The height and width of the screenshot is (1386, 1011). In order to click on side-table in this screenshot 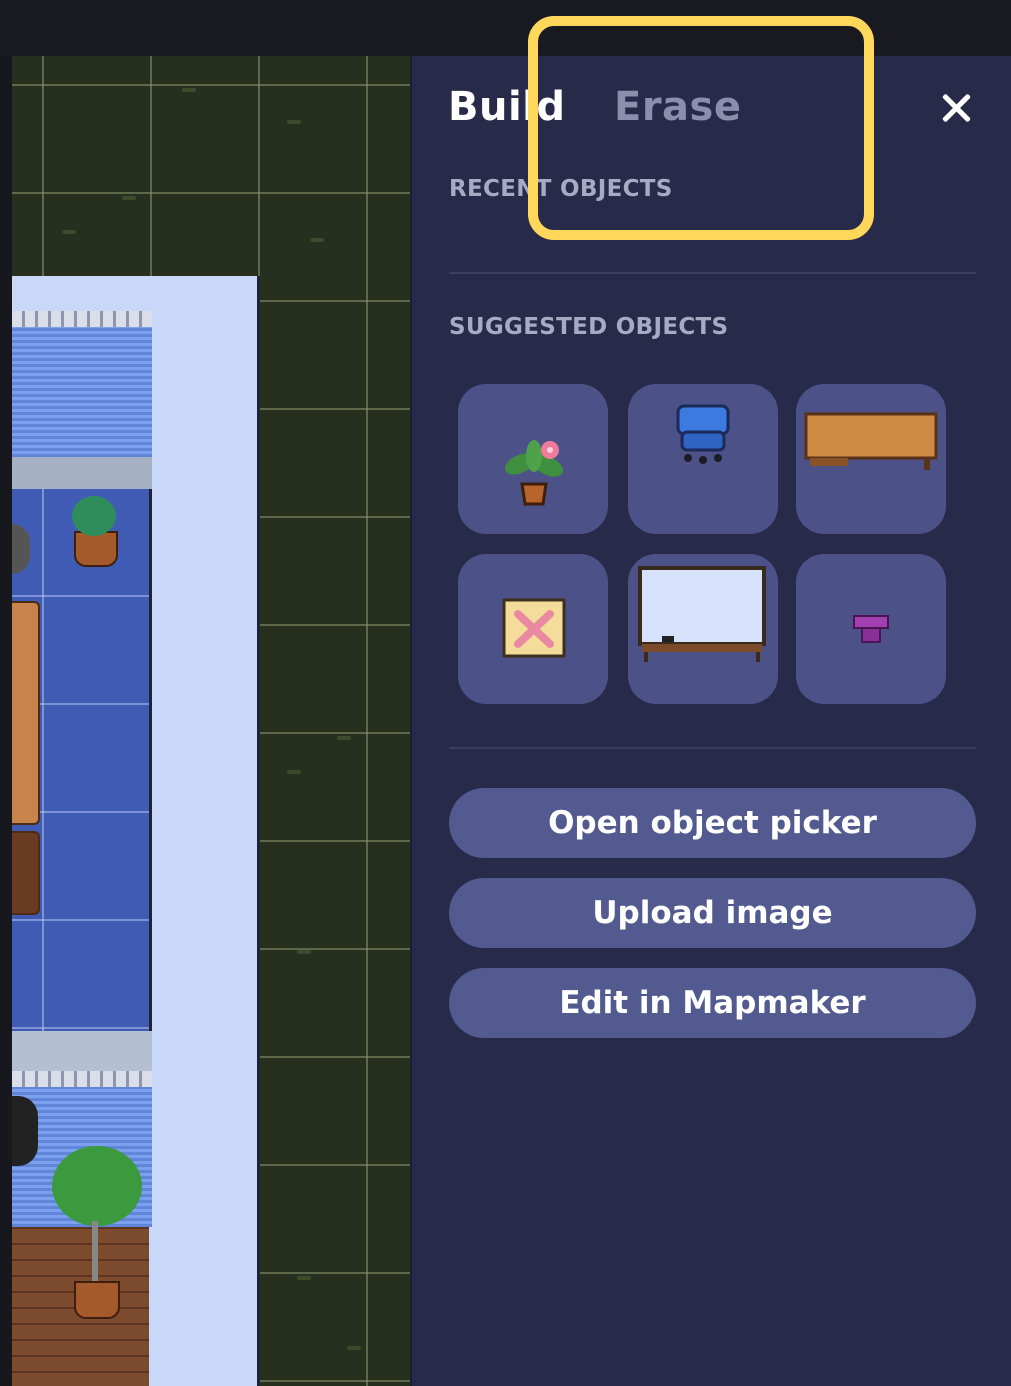, I will do `click(26, 873)`.